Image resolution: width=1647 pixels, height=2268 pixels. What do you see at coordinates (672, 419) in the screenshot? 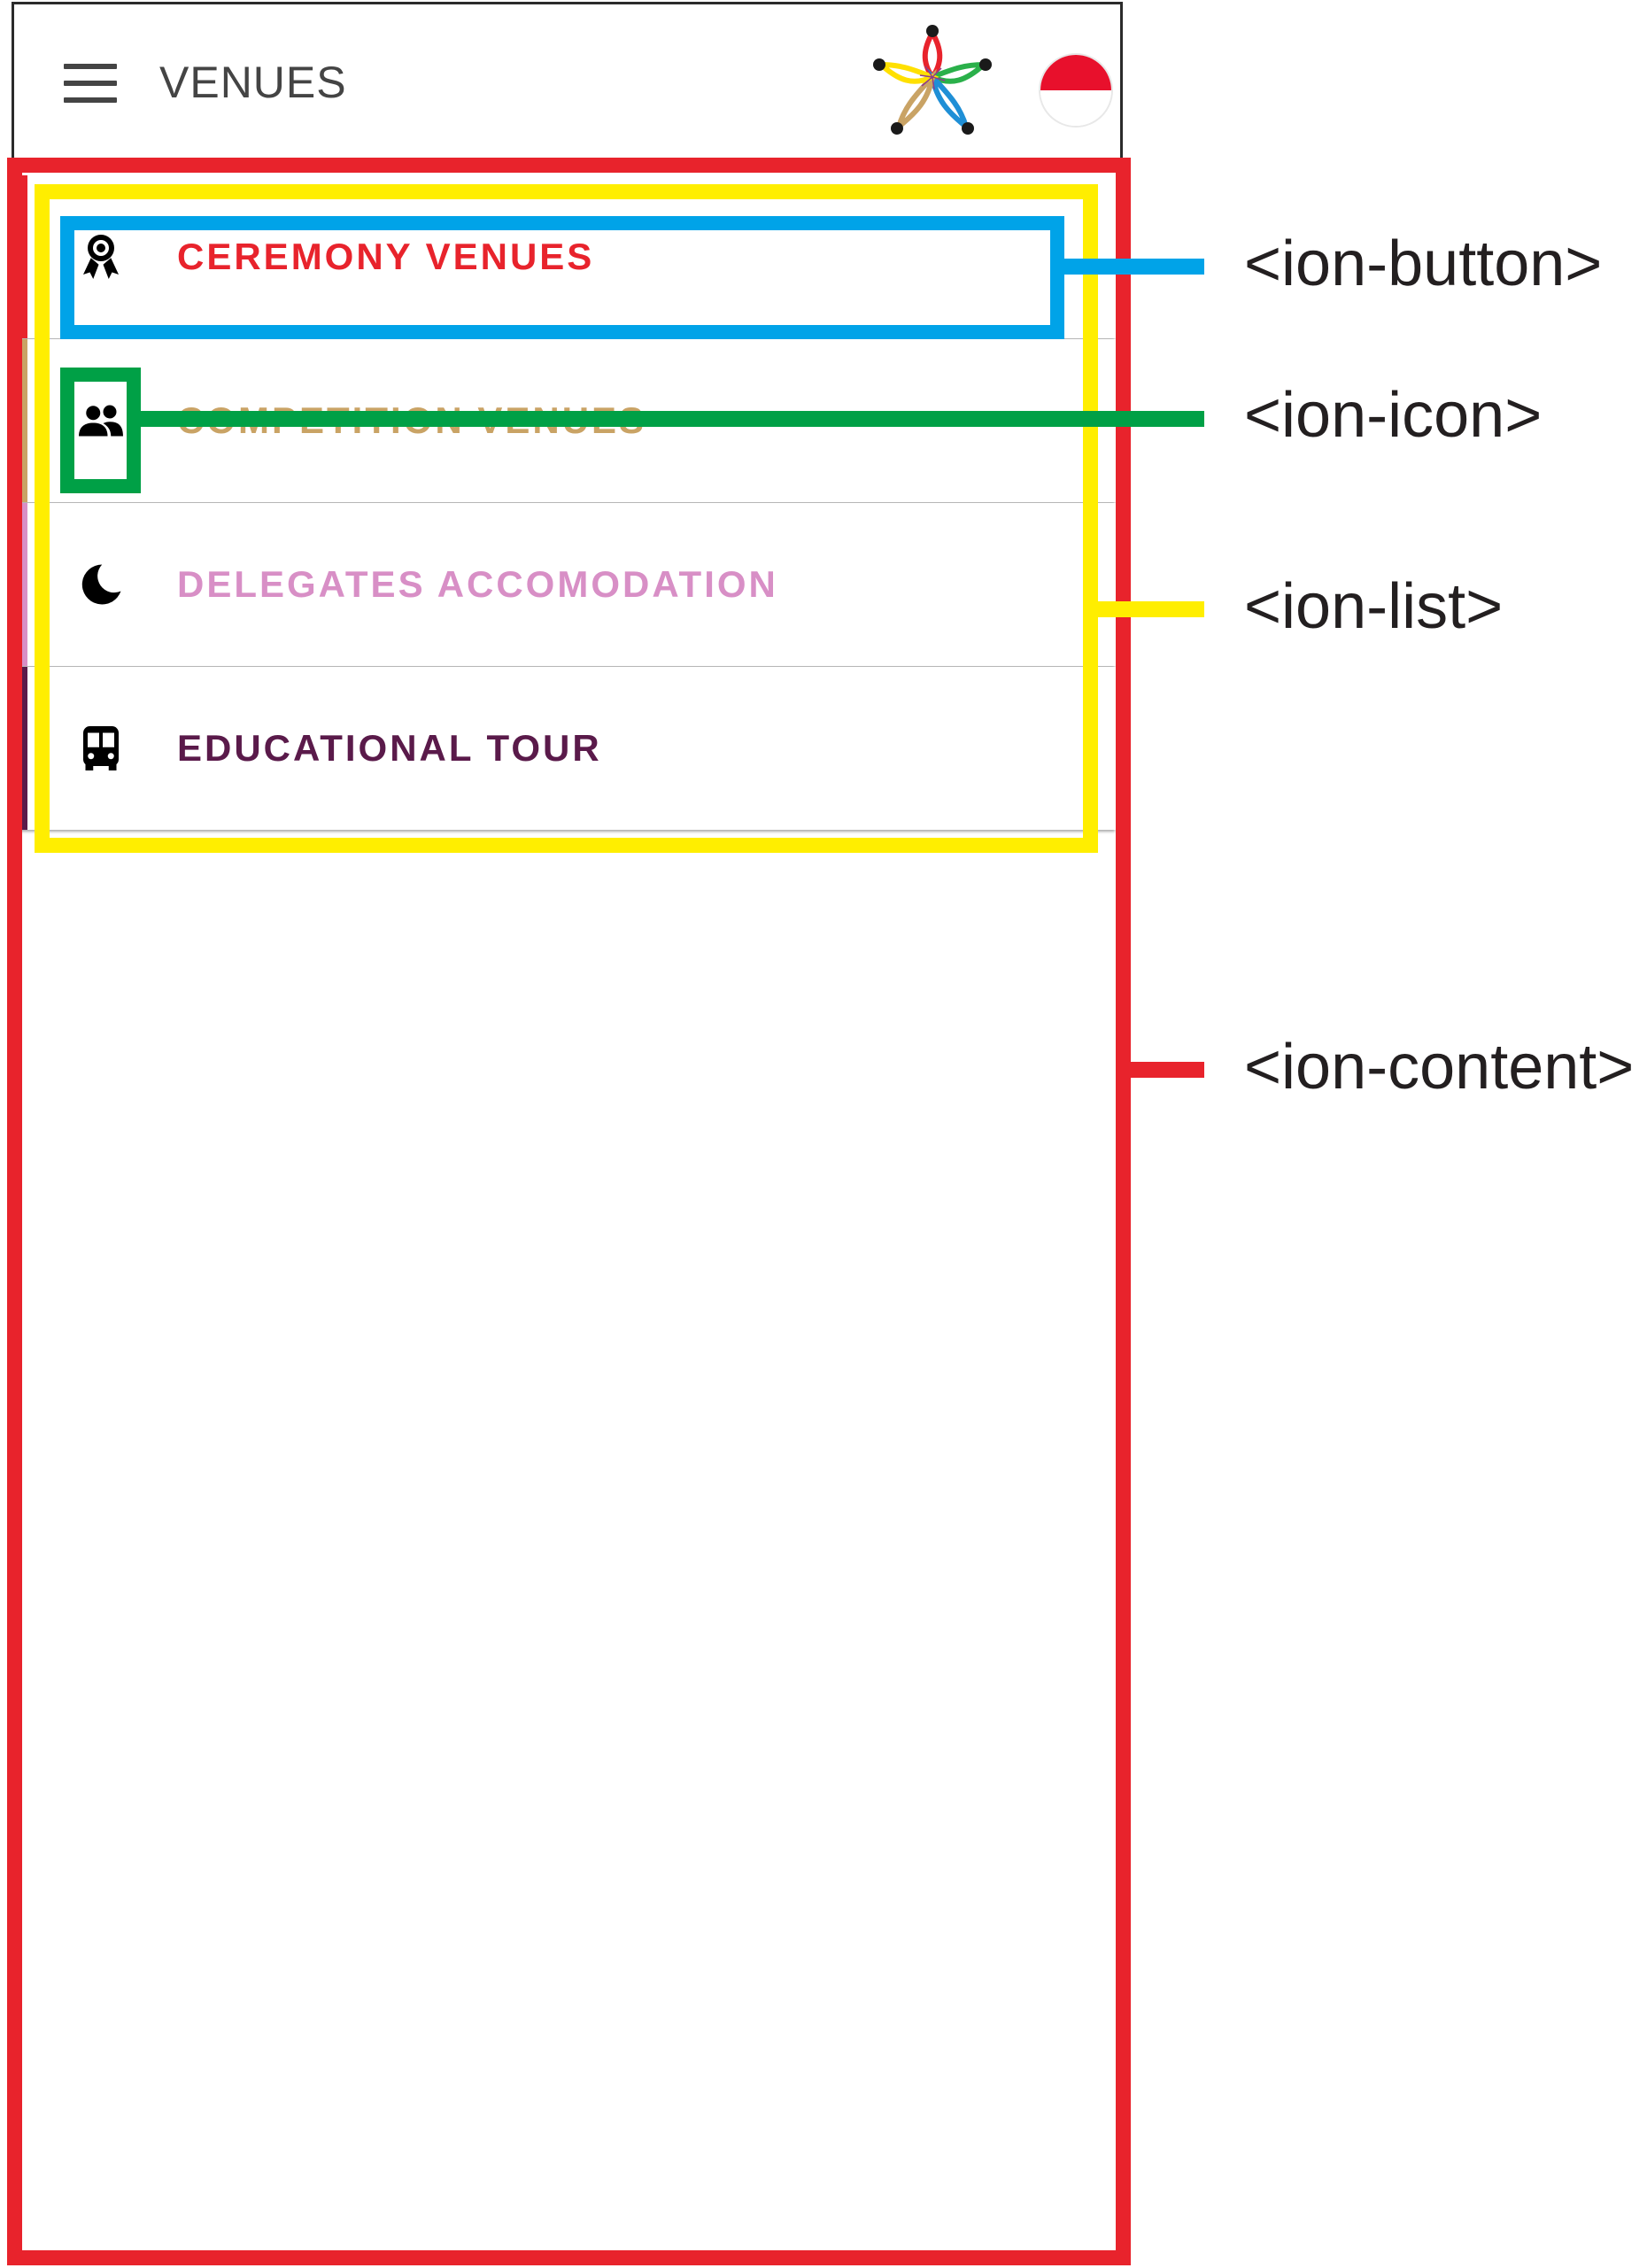
I see `ion-icon-leader-line` at bounding box center [672, 419].